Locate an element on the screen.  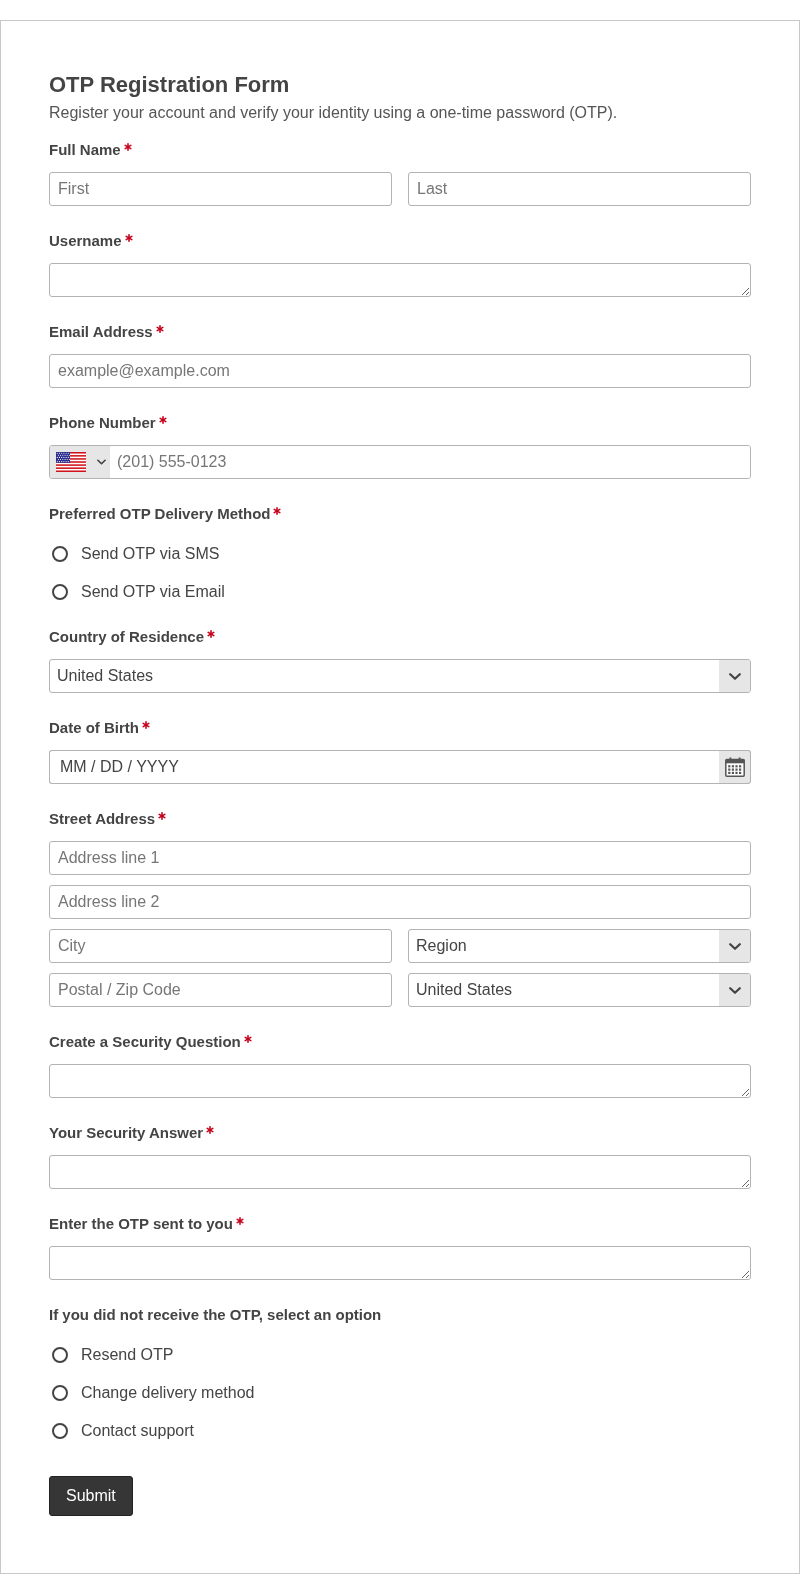
radio-label: Contact support is located at coordinates (137, 1431).